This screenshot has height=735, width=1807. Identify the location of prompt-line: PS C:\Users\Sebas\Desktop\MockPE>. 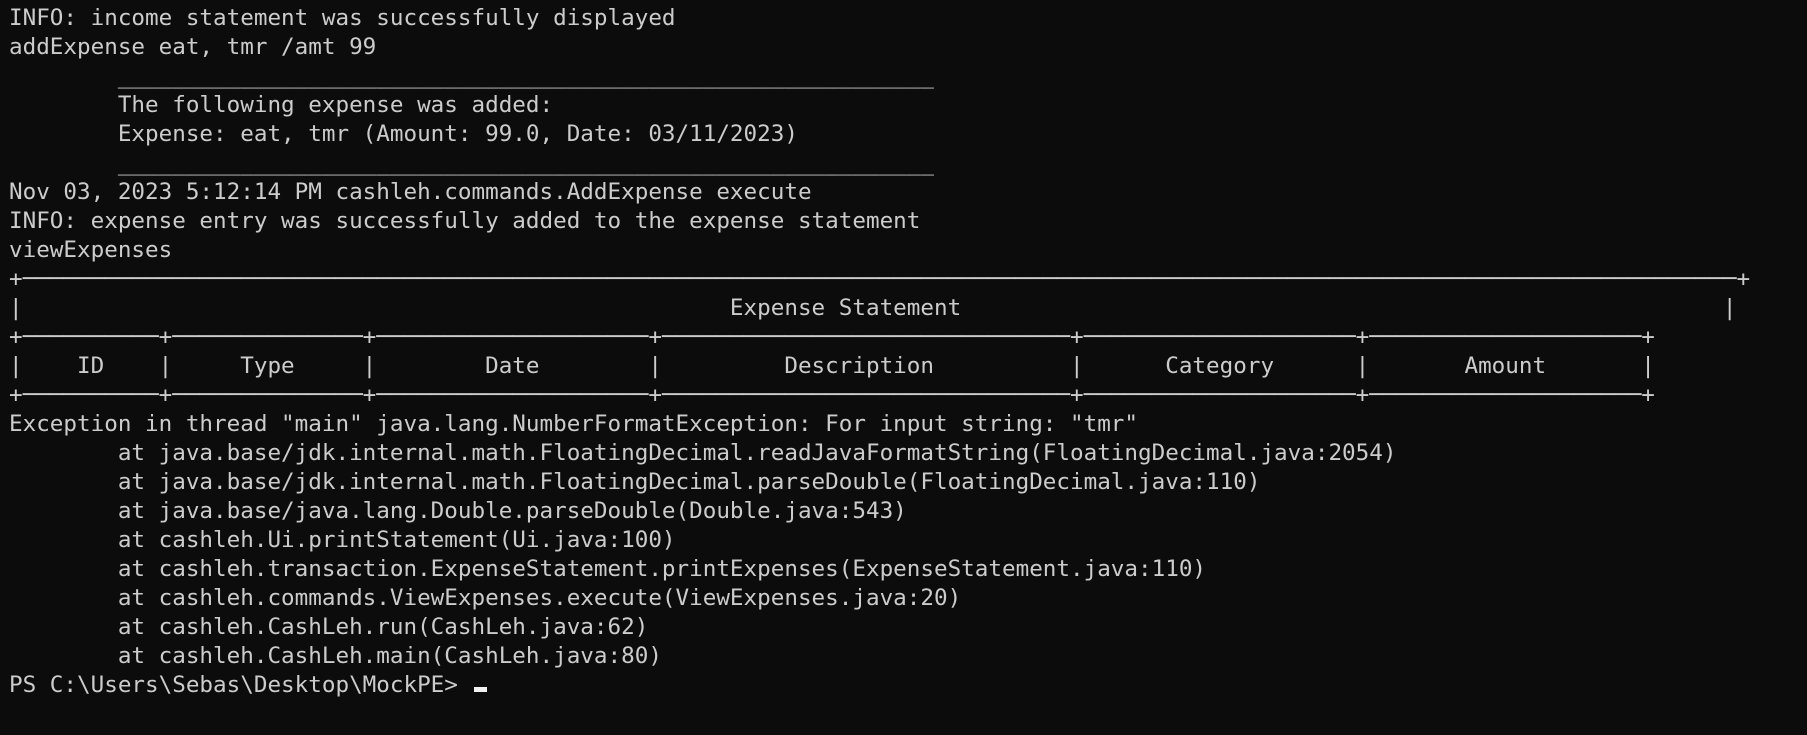
(904, 685).